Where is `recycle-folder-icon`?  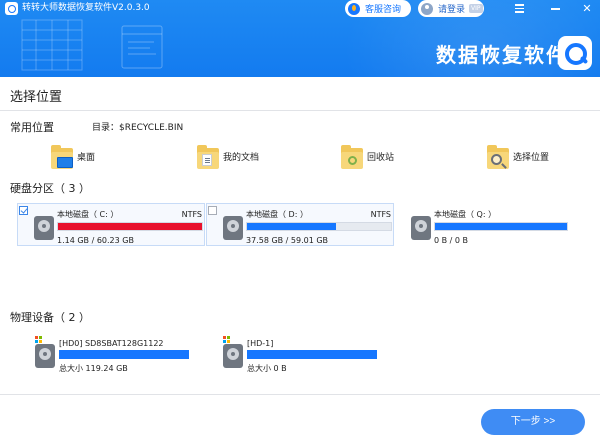
recycle-folder-icon is located at coordinates (352, 158).